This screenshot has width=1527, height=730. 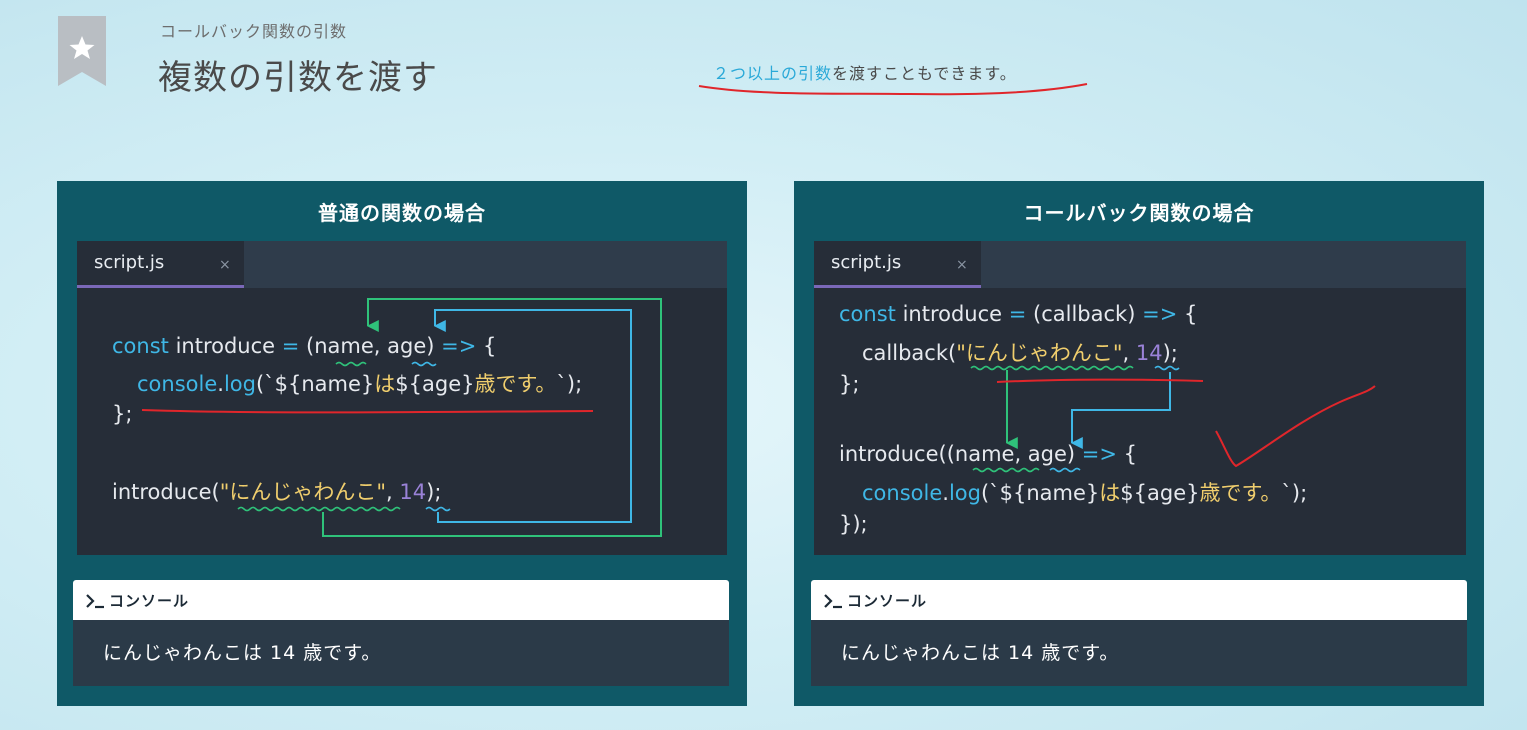 I want to click on breadcrumb: コールバック関数の引数, so click(x=254, y=31).